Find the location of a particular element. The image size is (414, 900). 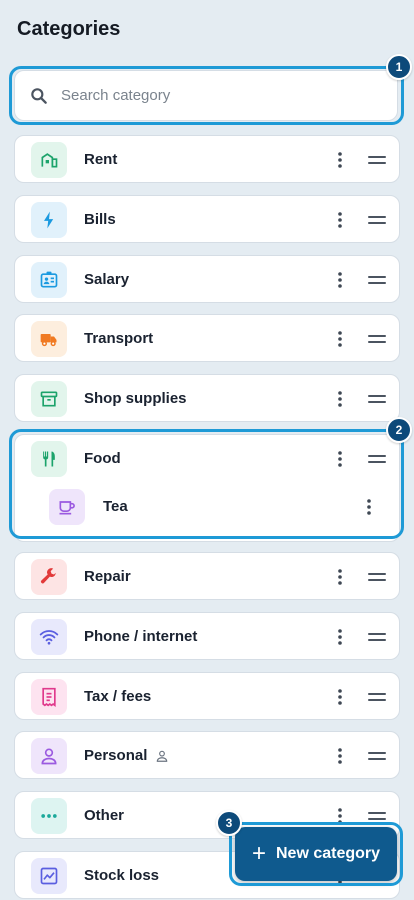

wrench-icon is located at coordinates (48, 576).